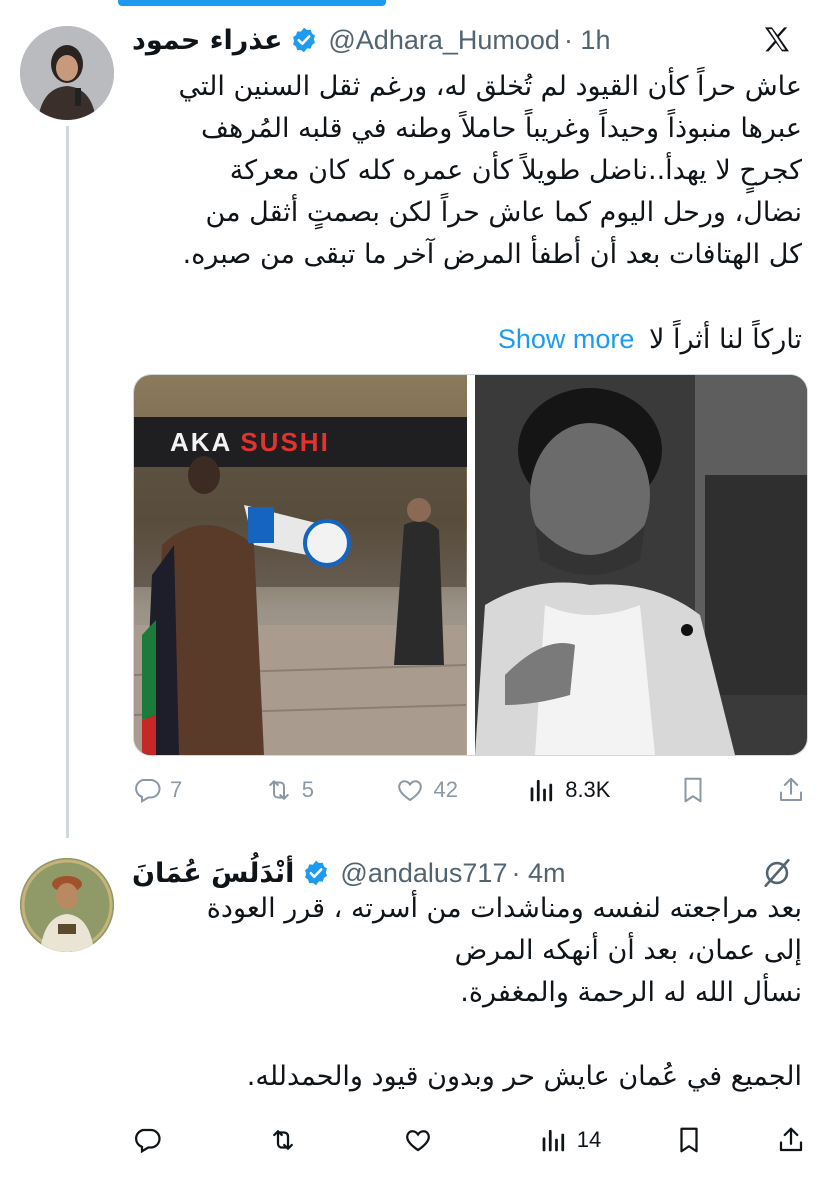 Image resolution: width=824 pixels, height=1199 pixels. I want to click on reply-count: 7, so click(176, 789).